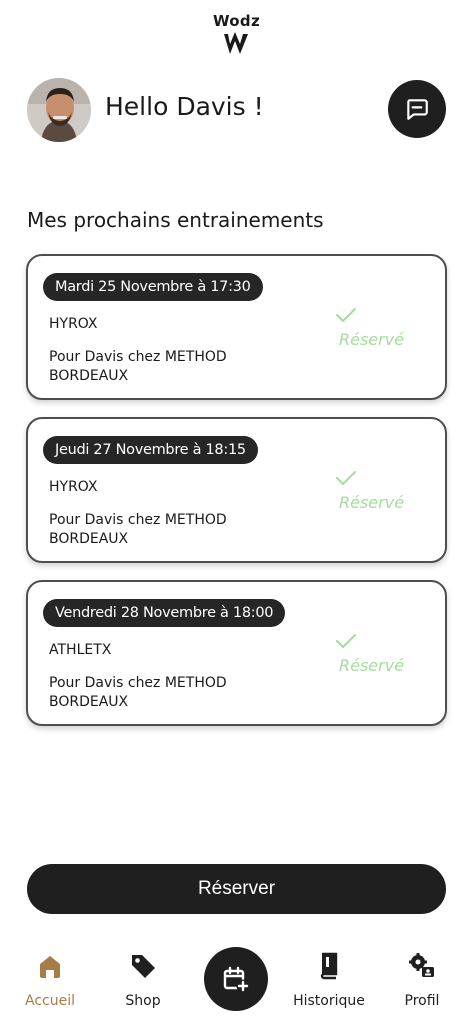  I want to click on nav-item-historique: Historique, so click(329, 979).